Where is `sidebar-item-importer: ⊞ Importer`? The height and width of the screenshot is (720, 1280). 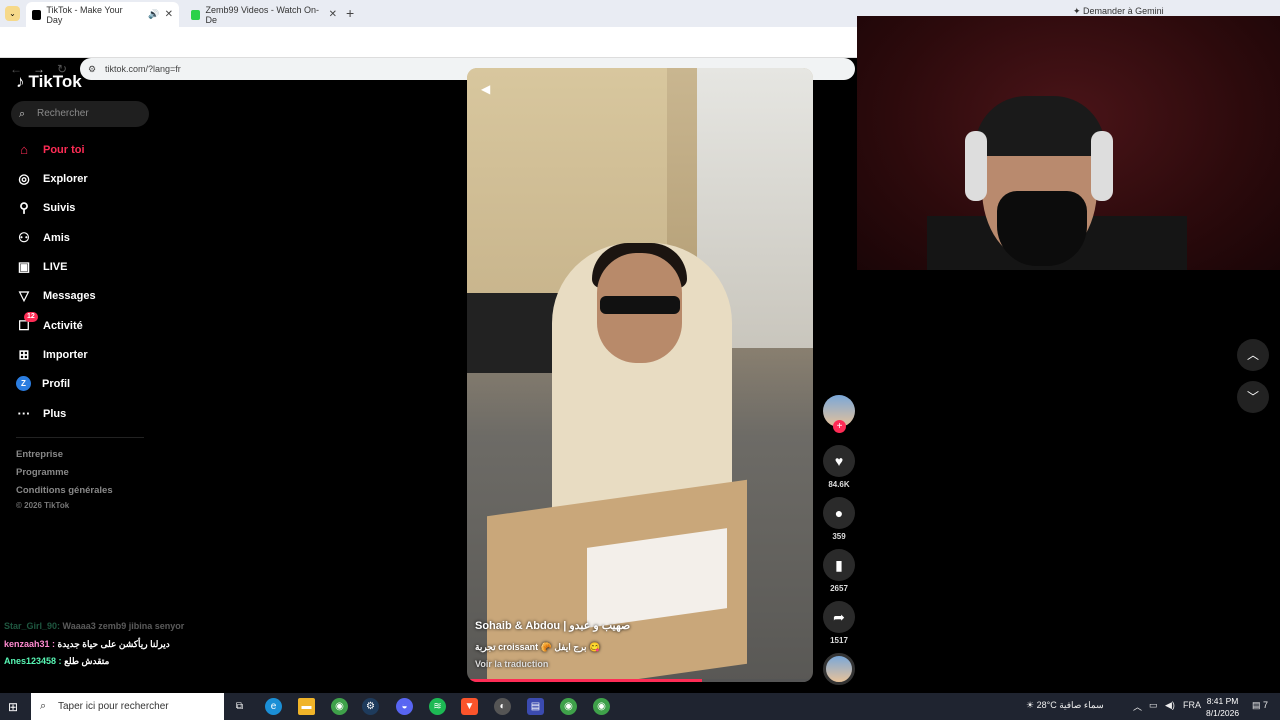 sidebar-item-importer: ⊞ Importer is located at coordinates (52, 355).